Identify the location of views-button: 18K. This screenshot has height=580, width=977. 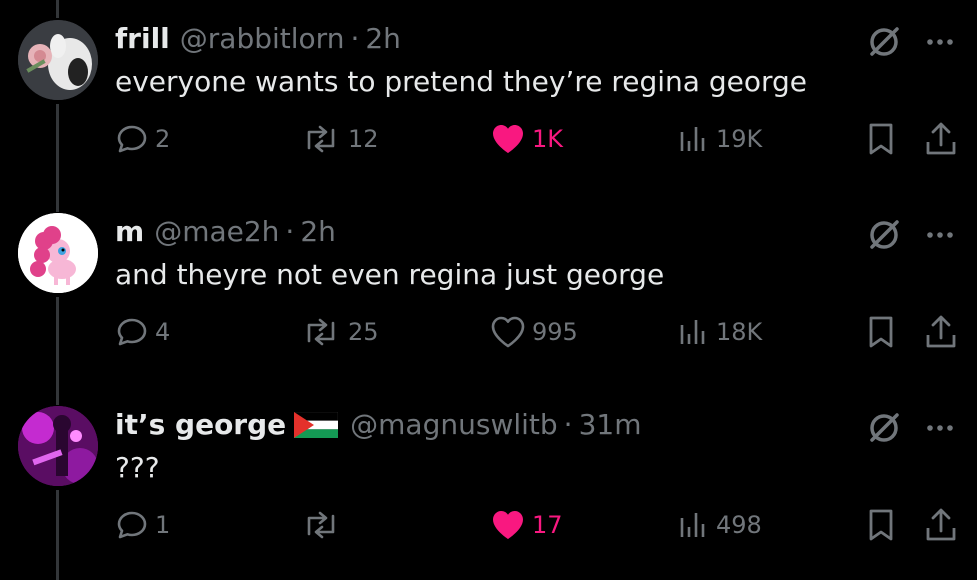
(719, 332).